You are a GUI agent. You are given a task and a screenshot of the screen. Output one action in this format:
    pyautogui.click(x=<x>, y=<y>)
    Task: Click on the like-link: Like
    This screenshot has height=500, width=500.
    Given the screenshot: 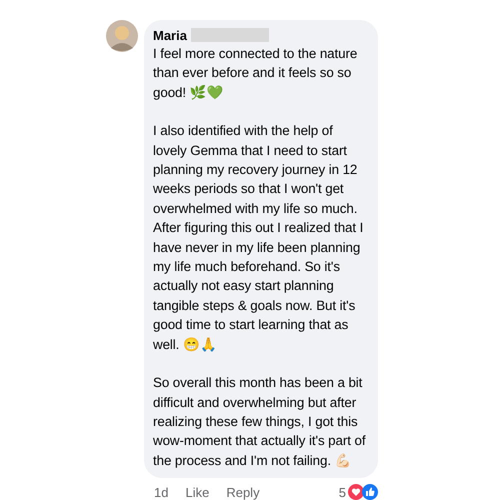 What is the action you would take?
    pyautogui.click(x=197, y=492)
    